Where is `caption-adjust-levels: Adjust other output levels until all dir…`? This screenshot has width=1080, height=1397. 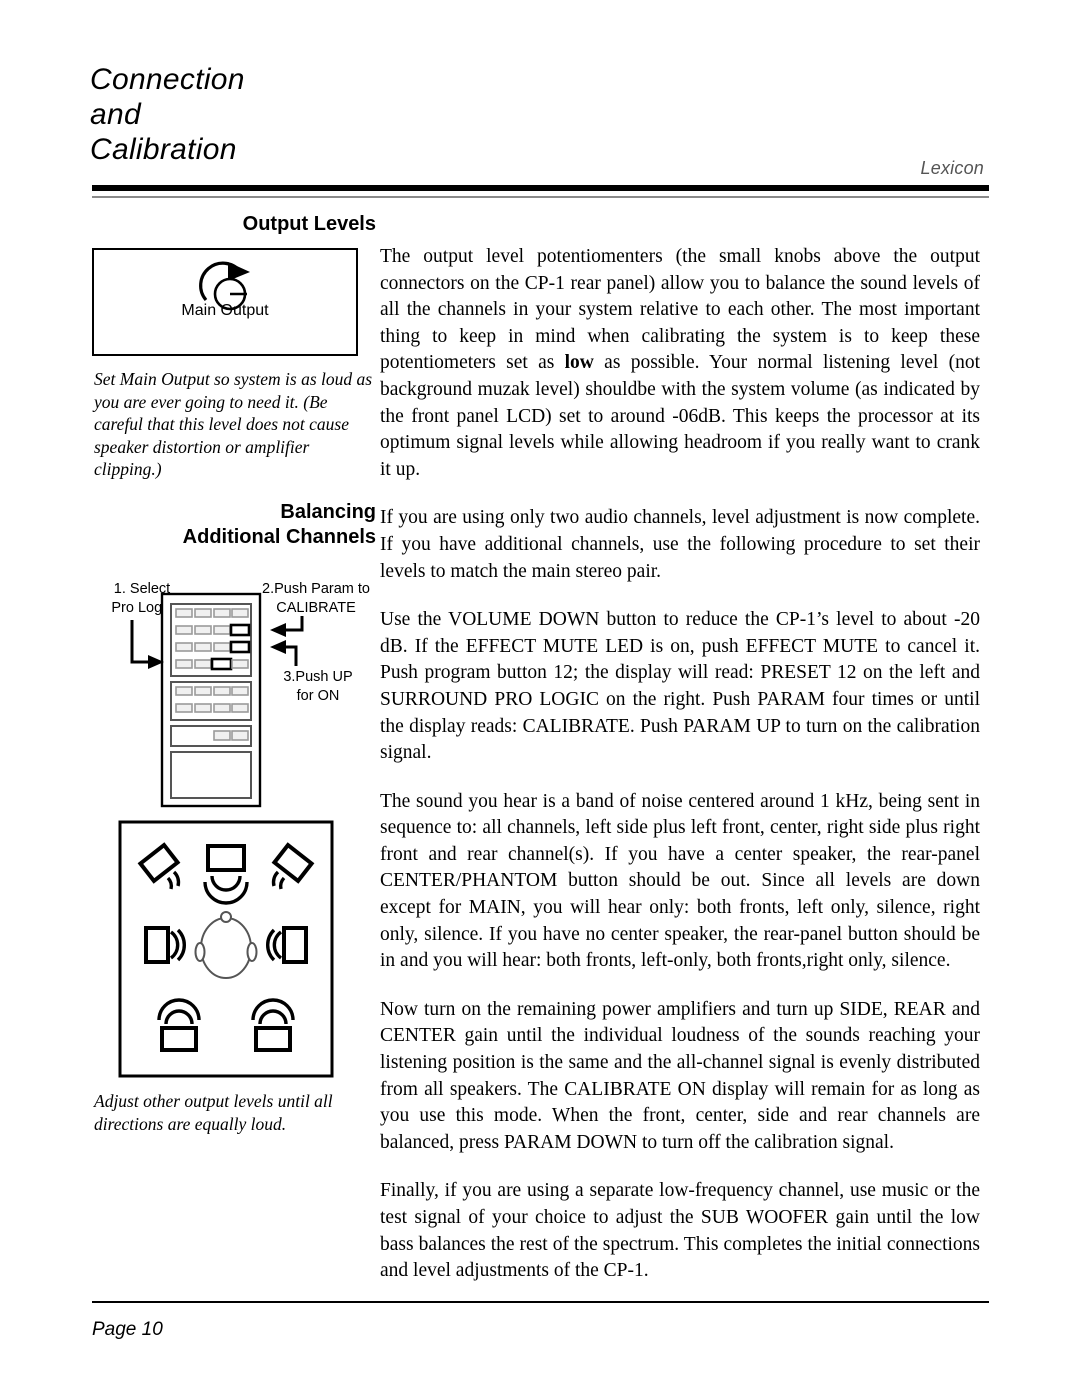 caption-adjust-levels: Adjust other output levels until all dir… is located at coordinates (213, 1112).